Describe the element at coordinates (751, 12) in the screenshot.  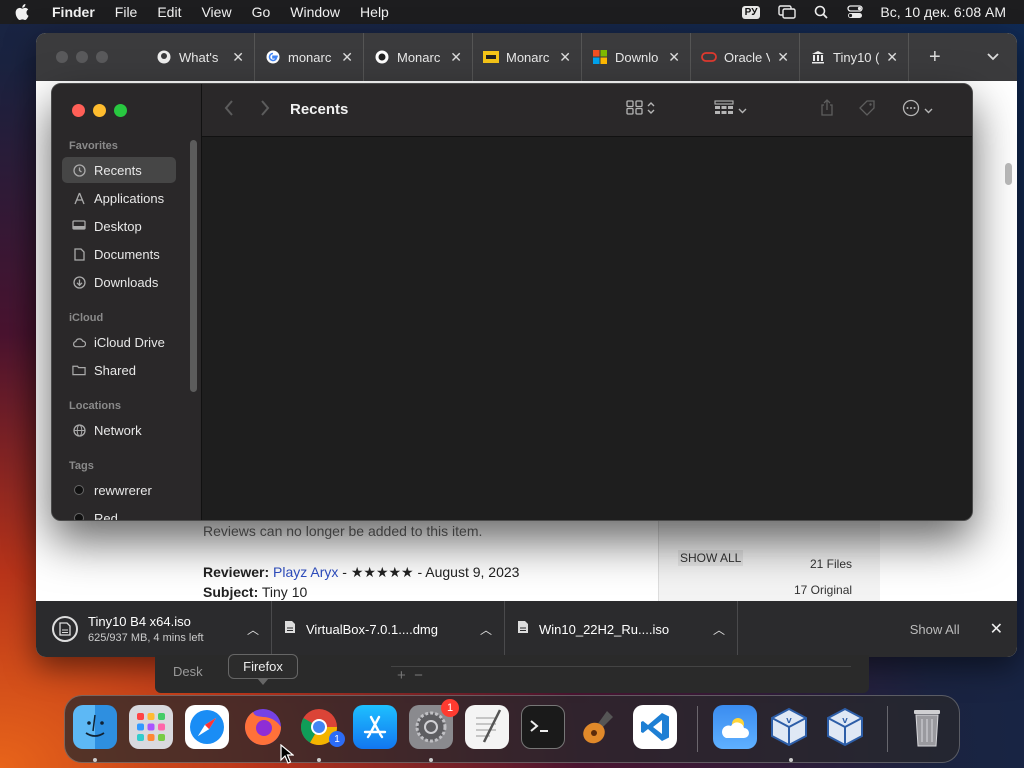
I see `input-source-badge: РУ` at that location.